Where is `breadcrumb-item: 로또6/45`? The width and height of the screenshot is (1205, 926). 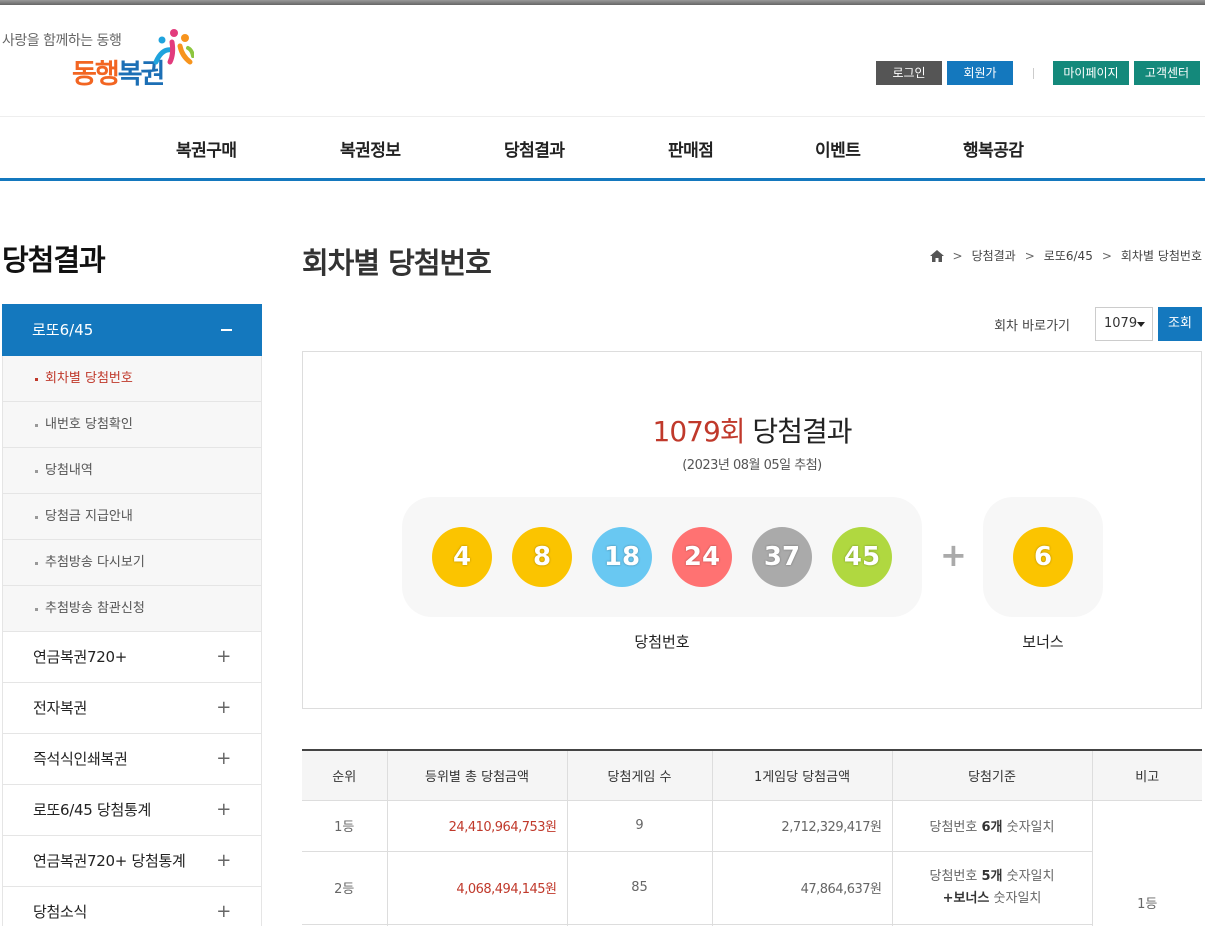 breadcrumb-item: 로또6/45 is located at coordinates (1068, 255).